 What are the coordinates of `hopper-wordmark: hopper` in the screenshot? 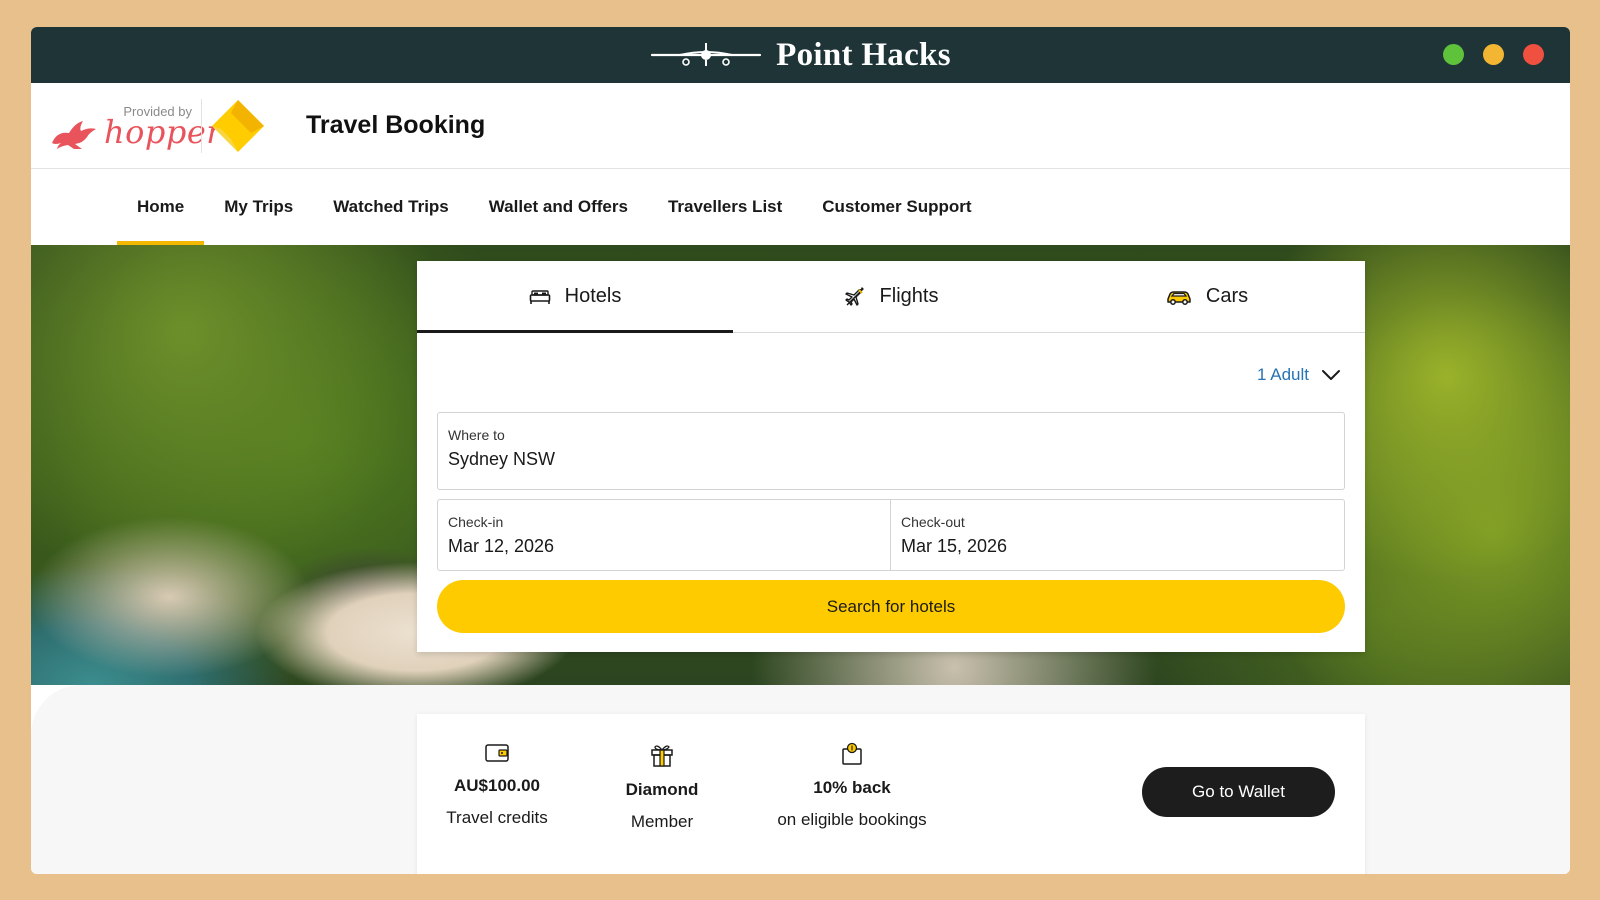 It's located at (163, 132).